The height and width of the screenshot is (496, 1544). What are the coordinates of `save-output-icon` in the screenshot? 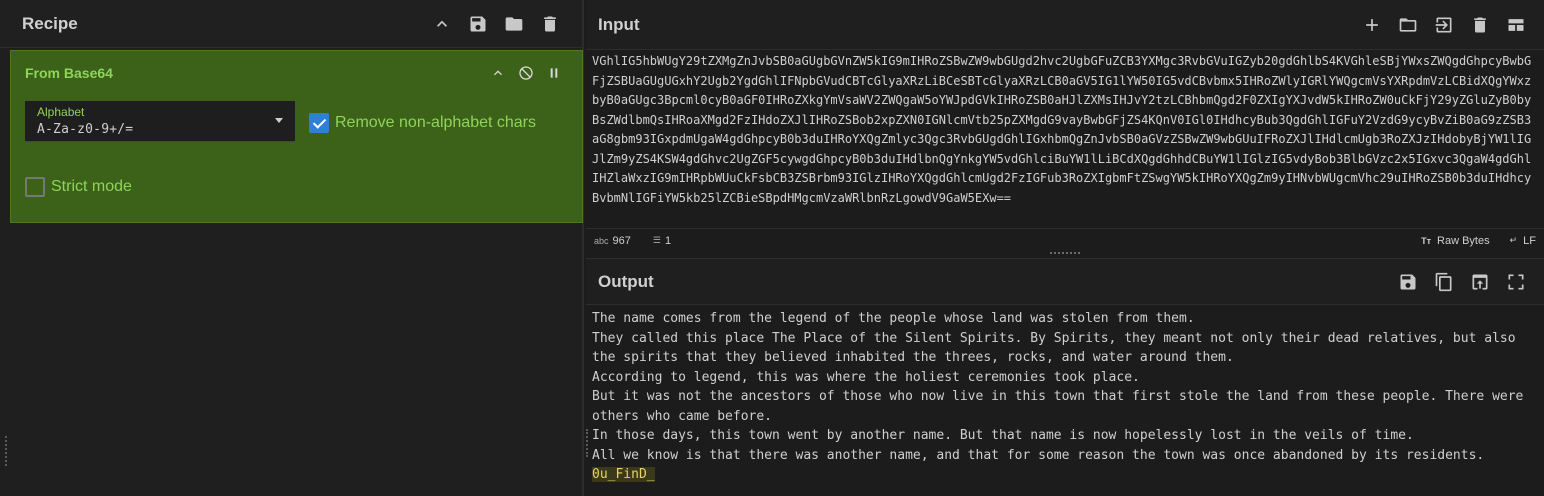 It's located at (1408, 282).